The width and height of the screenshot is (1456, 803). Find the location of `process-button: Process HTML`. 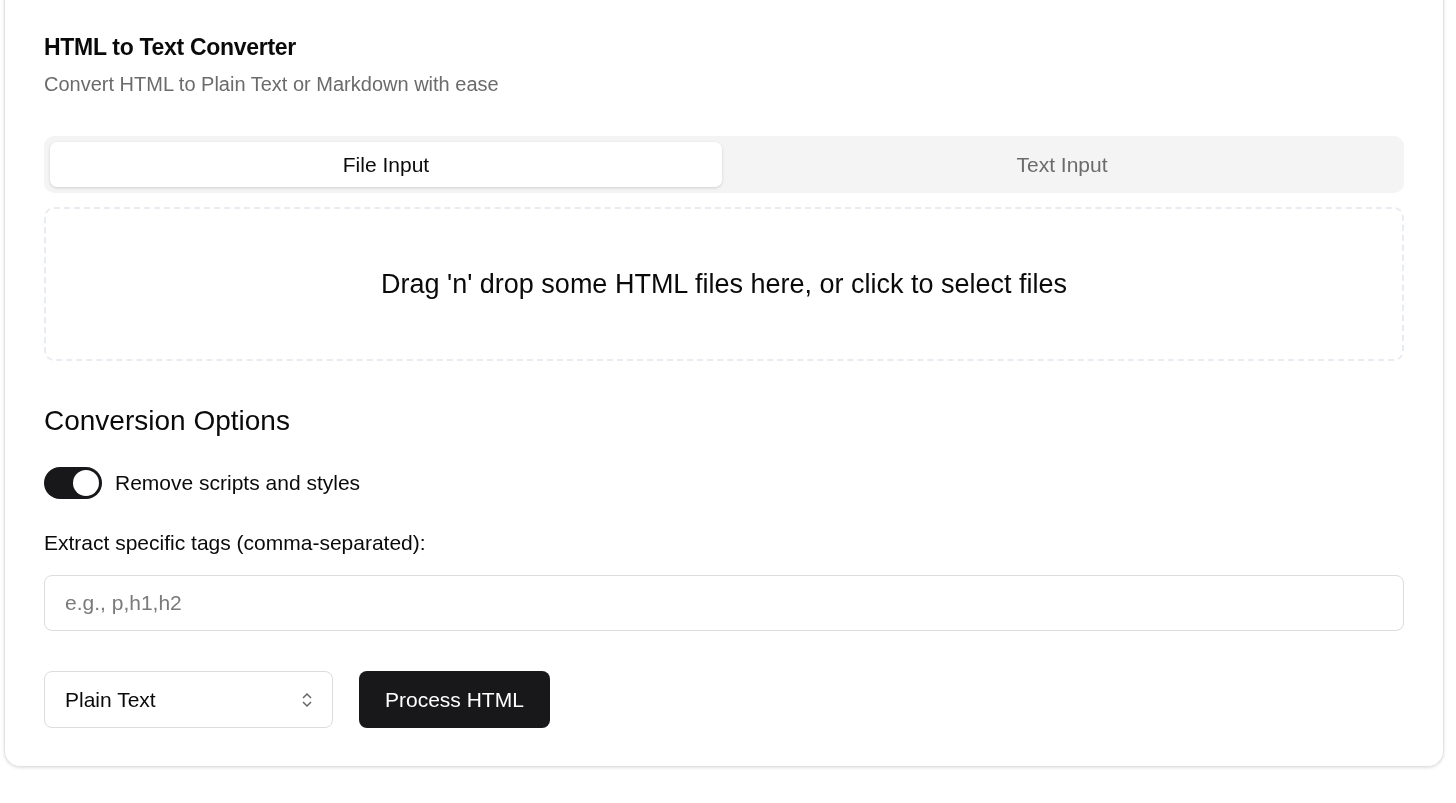

process-button: Process HTML is located at coordinates (454, 699).